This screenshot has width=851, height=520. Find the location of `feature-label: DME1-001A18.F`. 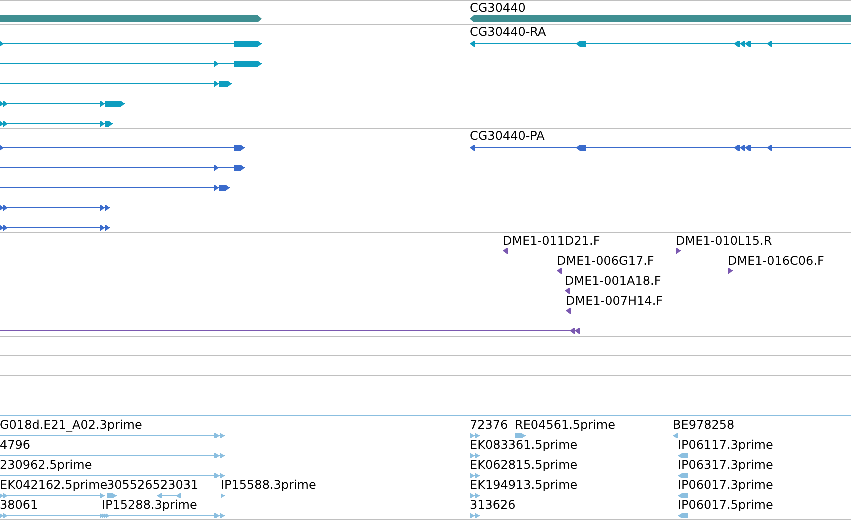

feature-label: DME1-001A18.F is located at coordinates (613, 281).